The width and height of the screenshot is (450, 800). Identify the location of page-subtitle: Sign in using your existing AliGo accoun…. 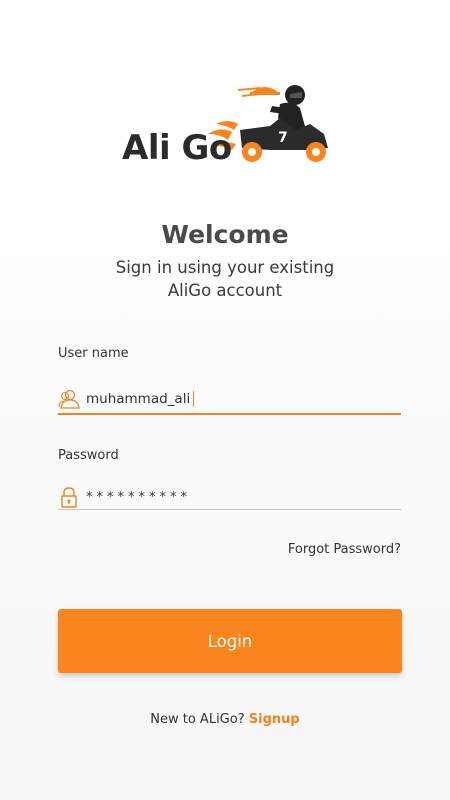
(225, 279).